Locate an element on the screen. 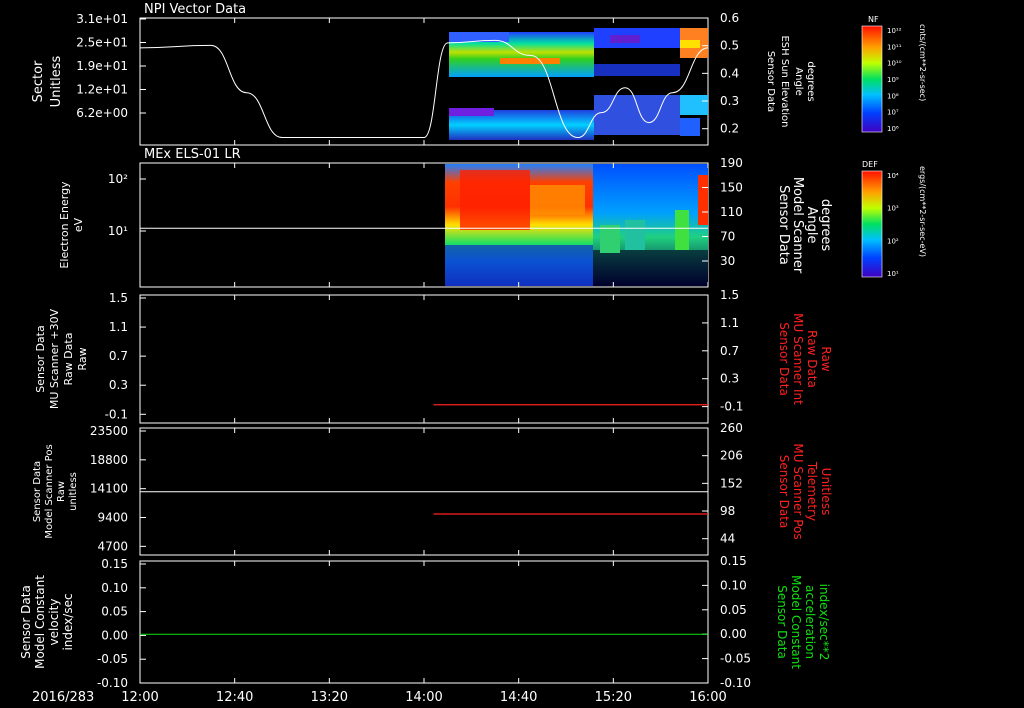 The height and width of the screenshot is (708, 1024). y-tick-label: 23500 is located at coordinates (109, 431).